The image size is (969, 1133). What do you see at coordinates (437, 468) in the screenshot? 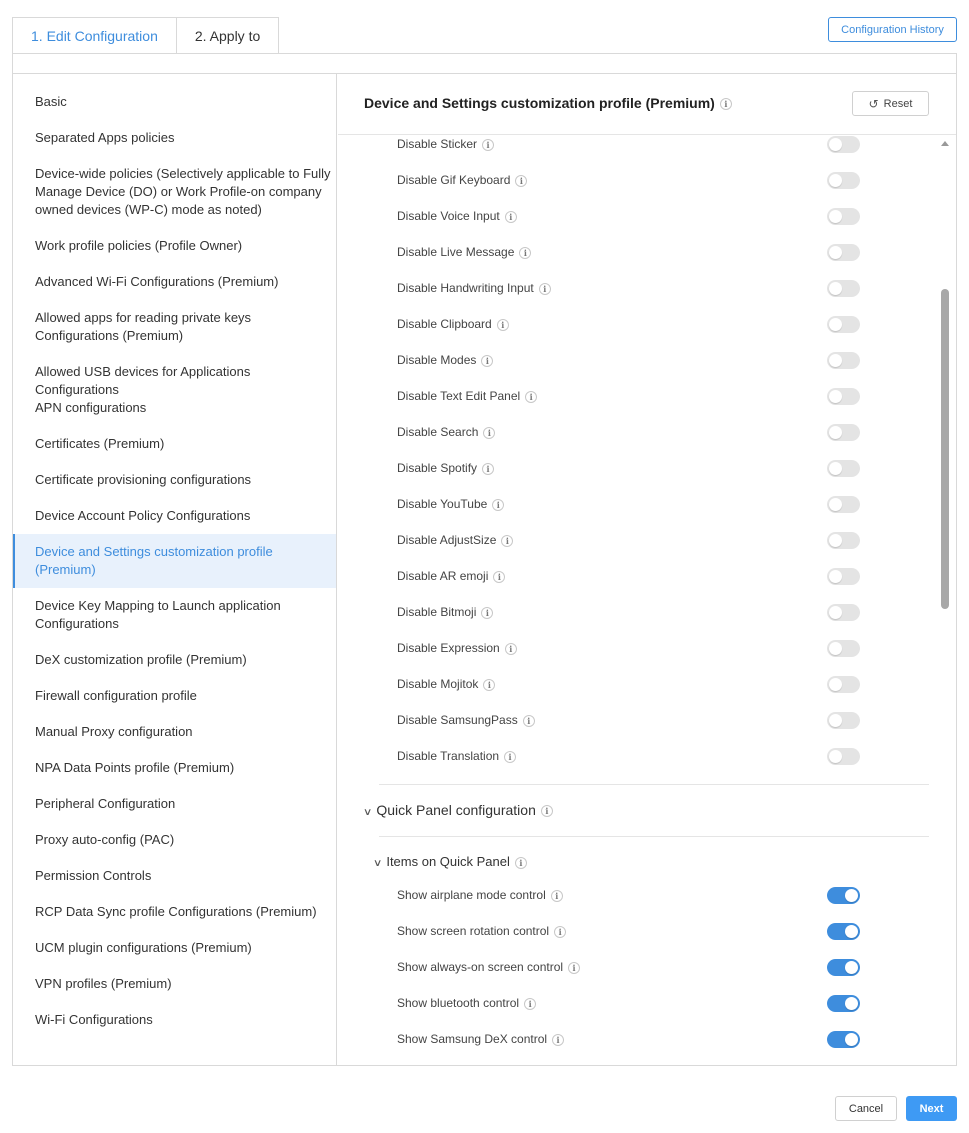
I see `disable-setting-label: Disable Spotify` at bounding box center [437, 468].